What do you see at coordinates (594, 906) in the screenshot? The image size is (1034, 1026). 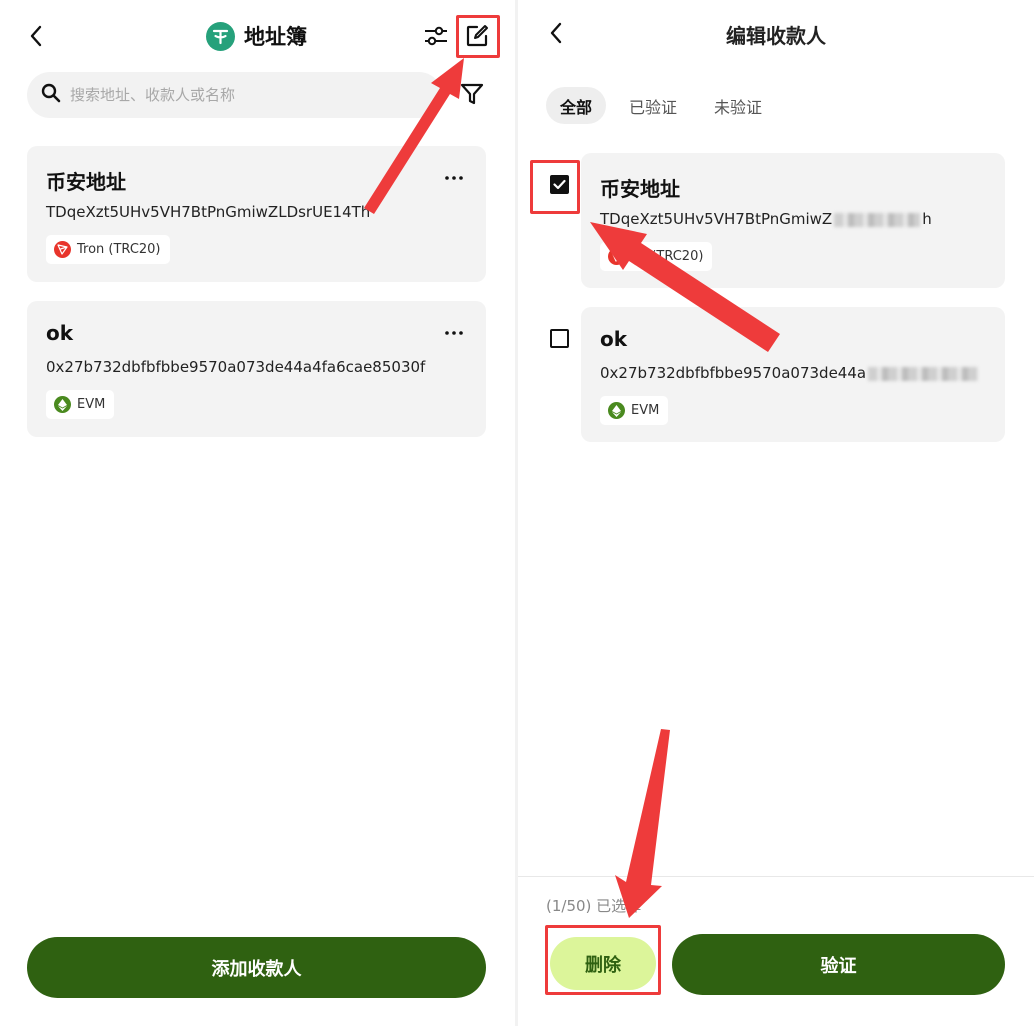 I see `selected-count: (1/50) 已选择` at bounding box center [594, 906].